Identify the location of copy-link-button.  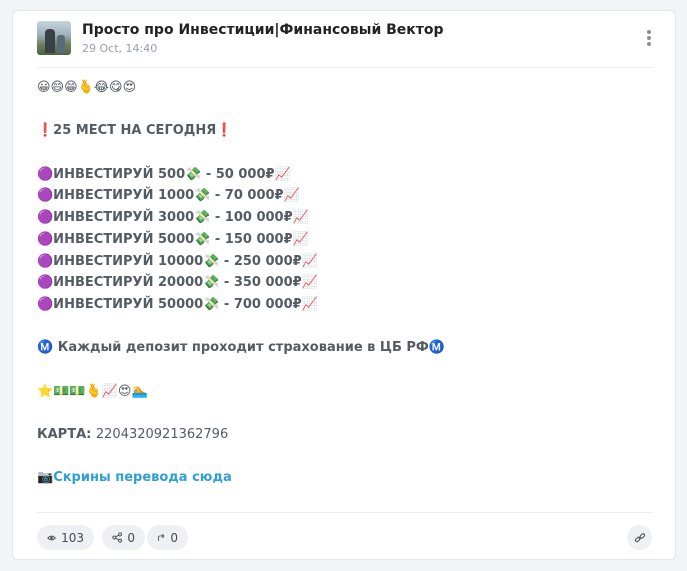
(639, 537).